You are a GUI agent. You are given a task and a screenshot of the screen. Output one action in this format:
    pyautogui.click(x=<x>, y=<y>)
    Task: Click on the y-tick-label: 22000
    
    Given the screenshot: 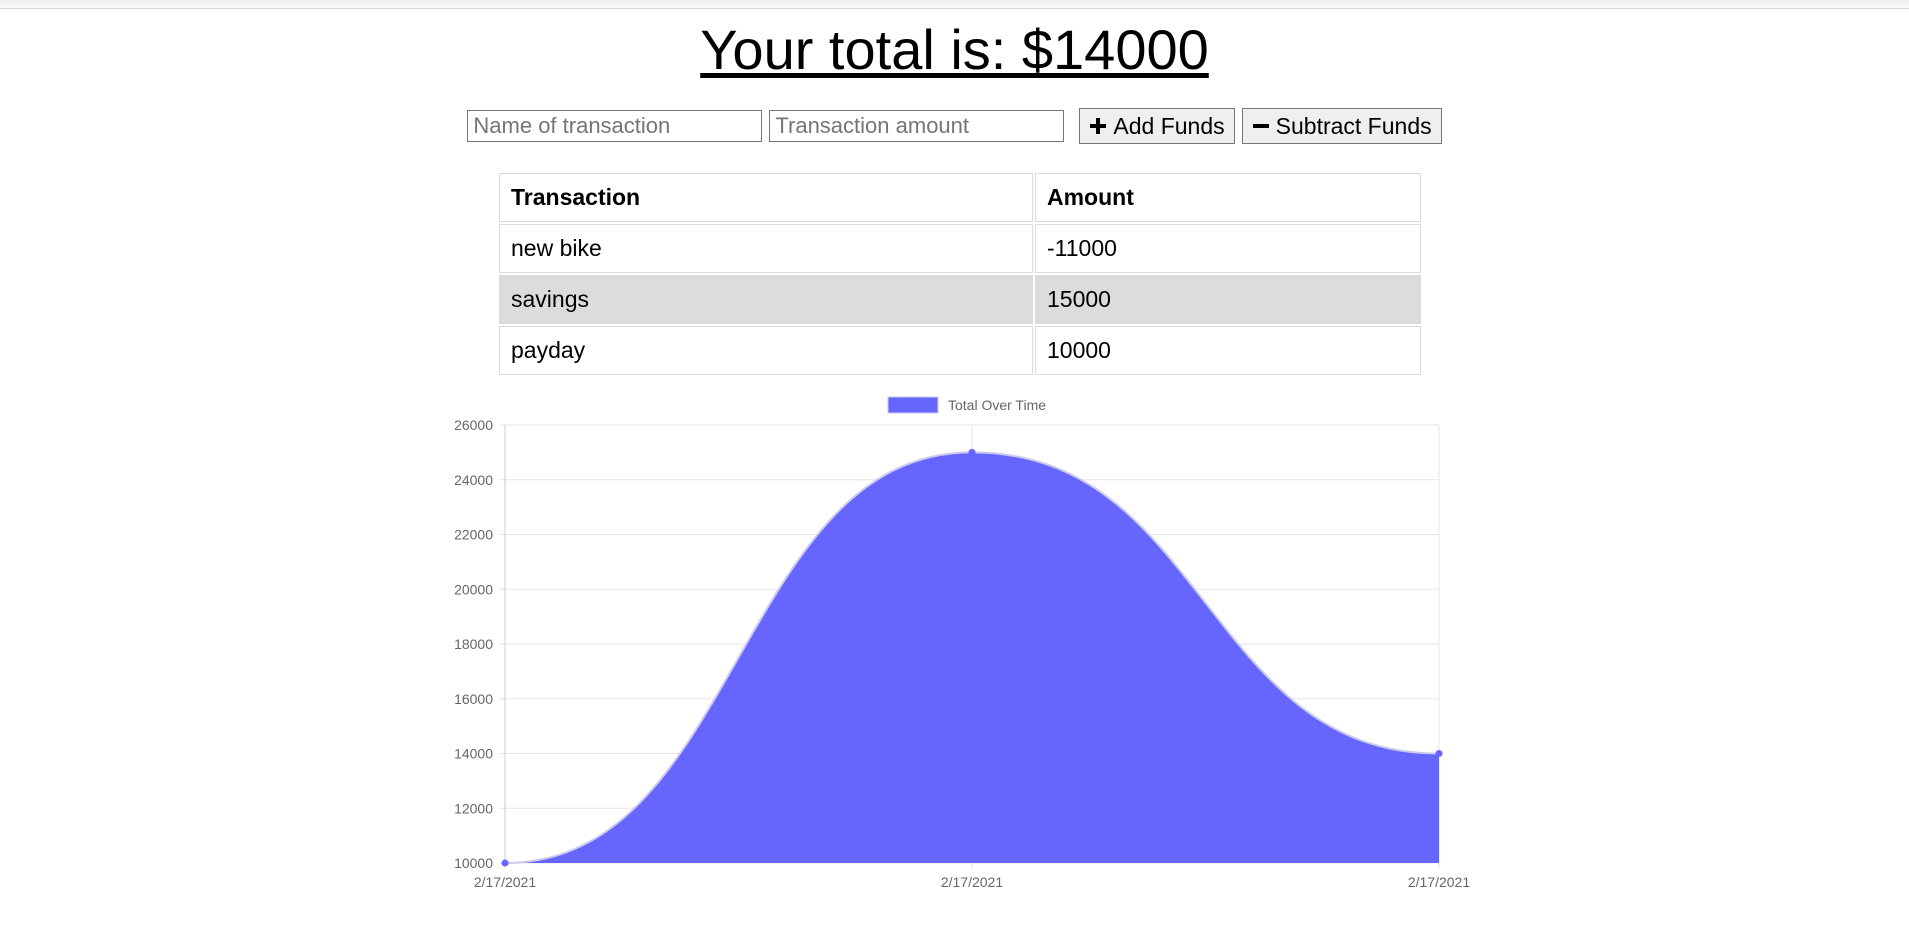 What is the action you would take?
    pyautogui.click(x=473, y=535)
    